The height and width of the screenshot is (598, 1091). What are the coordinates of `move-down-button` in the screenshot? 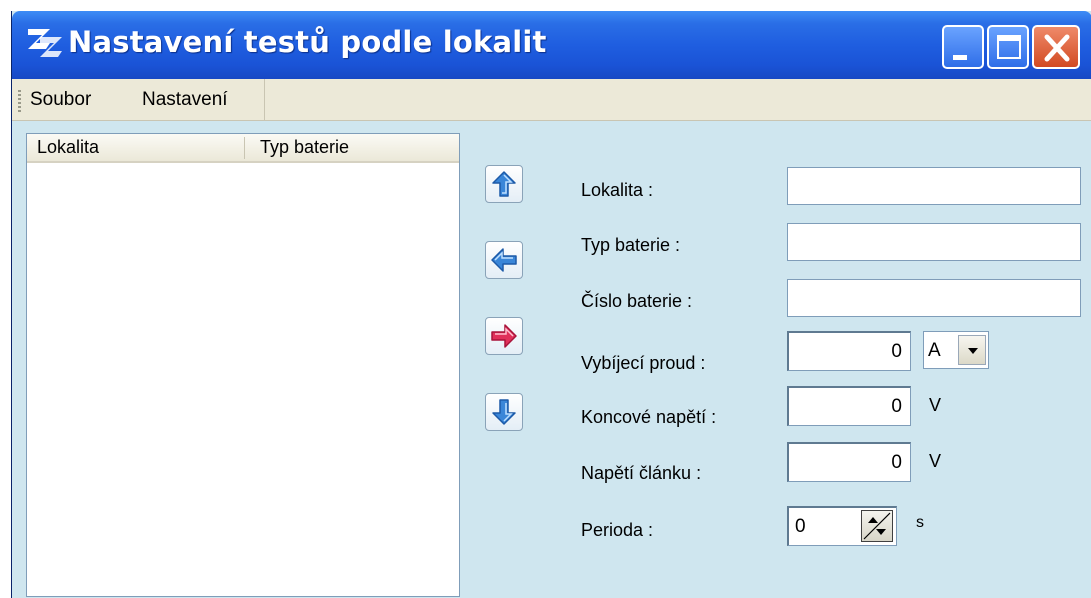 It's located at (504, 412).